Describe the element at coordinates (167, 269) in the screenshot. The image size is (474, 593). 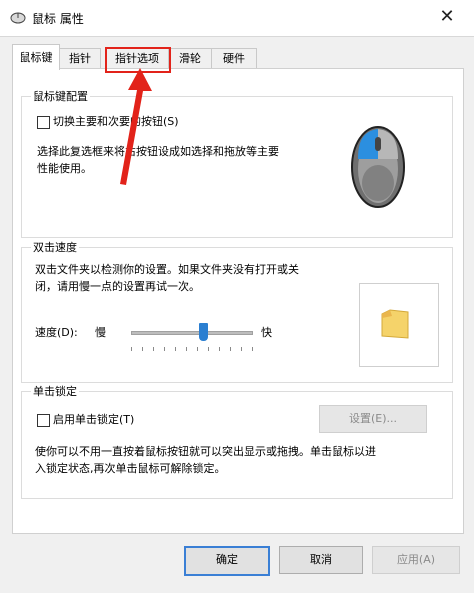
I see `description-line: 双击文件夹以检测你的设置。如果文件夹没有打开或关` at that location.